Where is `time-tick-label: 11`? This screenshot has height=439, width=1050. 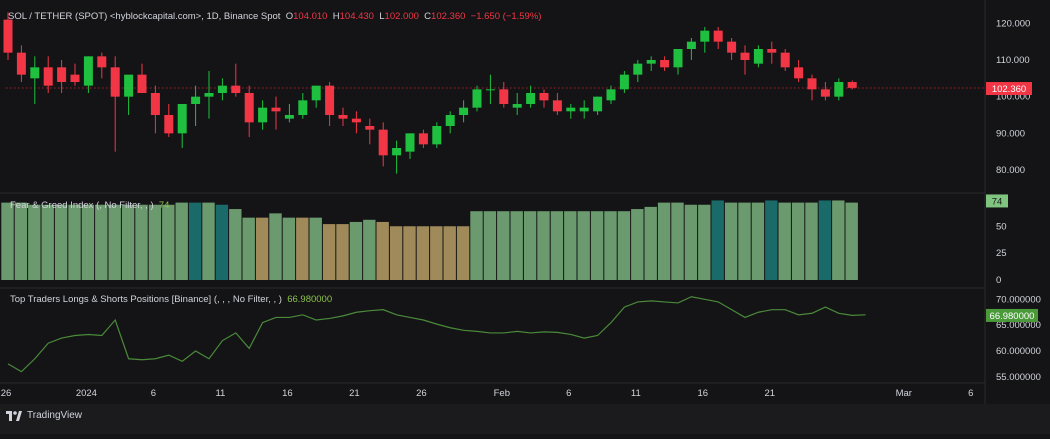 time-tick-label: 11 is located at coordinates (636, 393).